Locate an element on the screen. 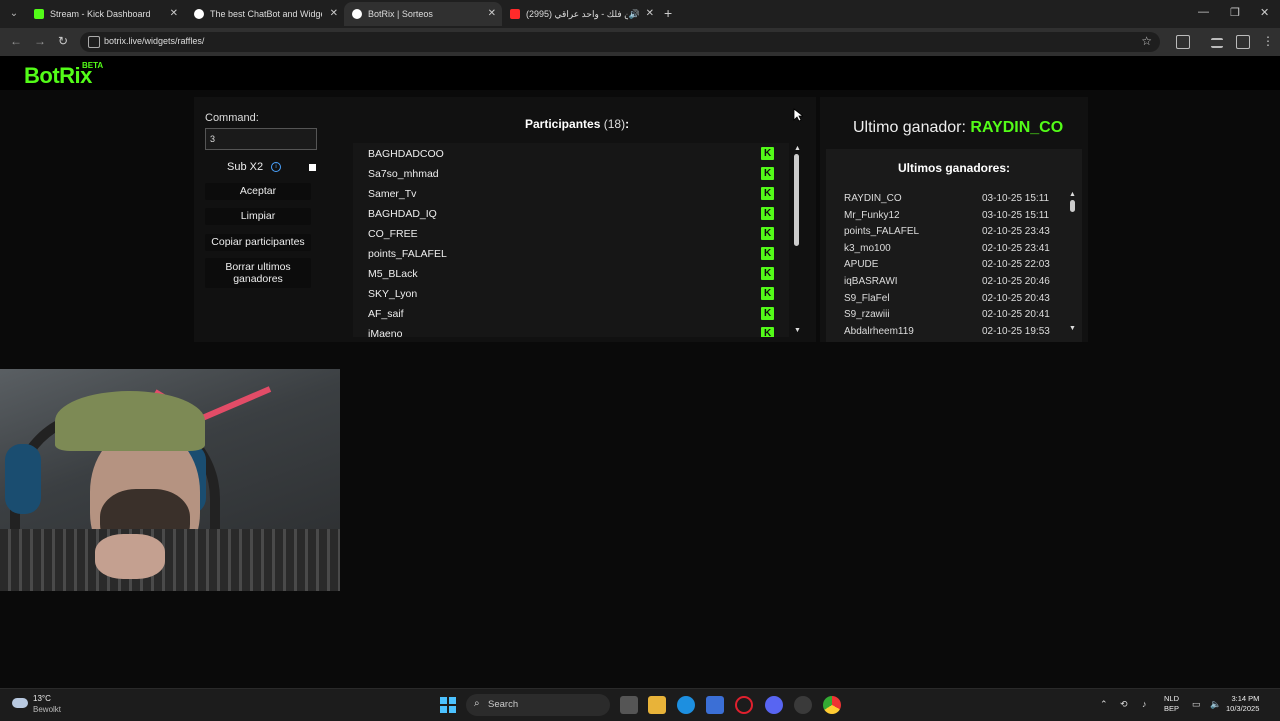 This screenshot has width=1280, height=721. edge-browser-icon is located at coordinates (686, 705).